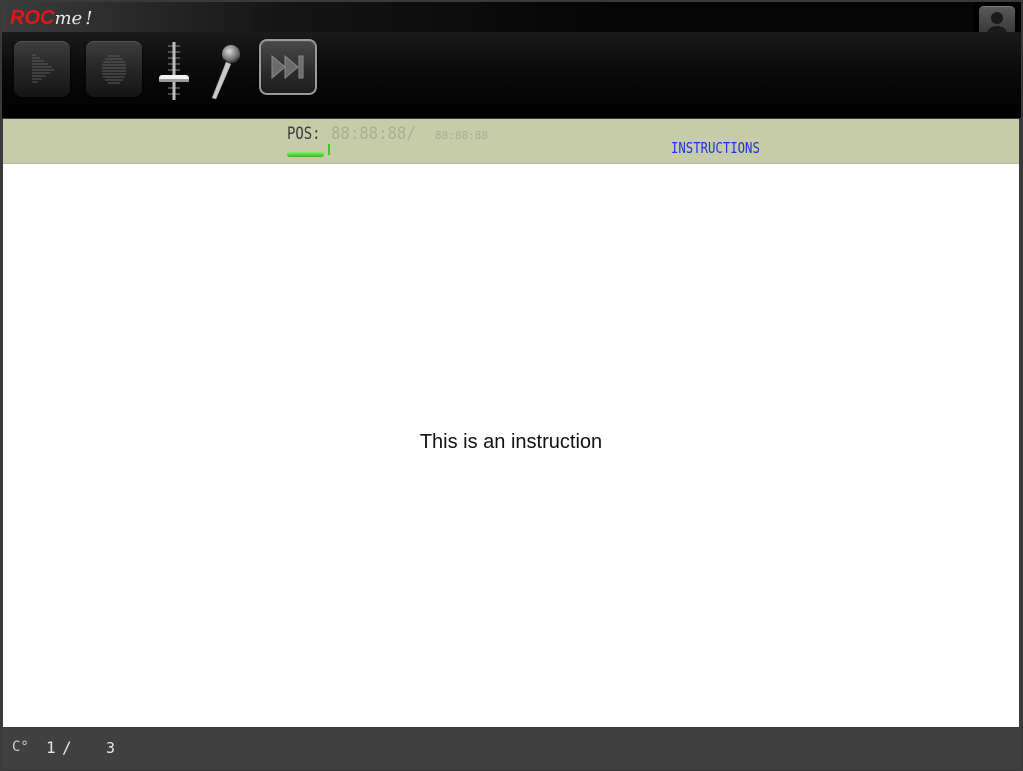  I want to click on volume-slider-icon, so click(174, 71).